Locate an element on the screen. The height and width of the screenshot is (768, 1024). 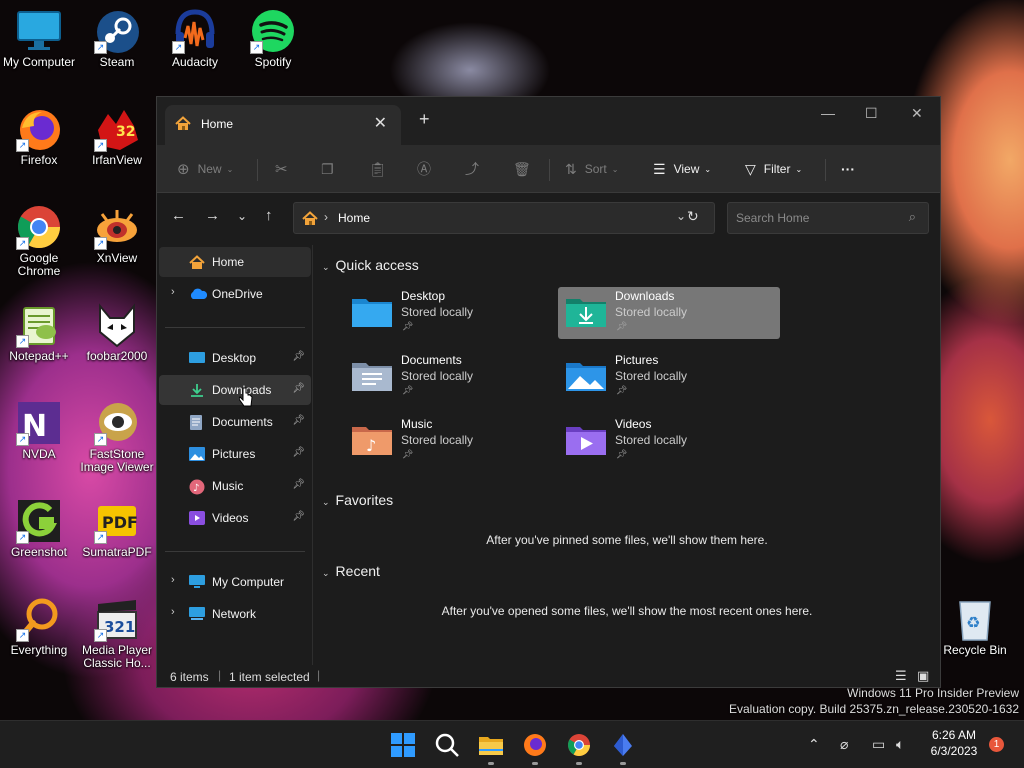
desktop-icon-recycle-bin: ♻ Recycle Bin is located at coordinates (975, 626).